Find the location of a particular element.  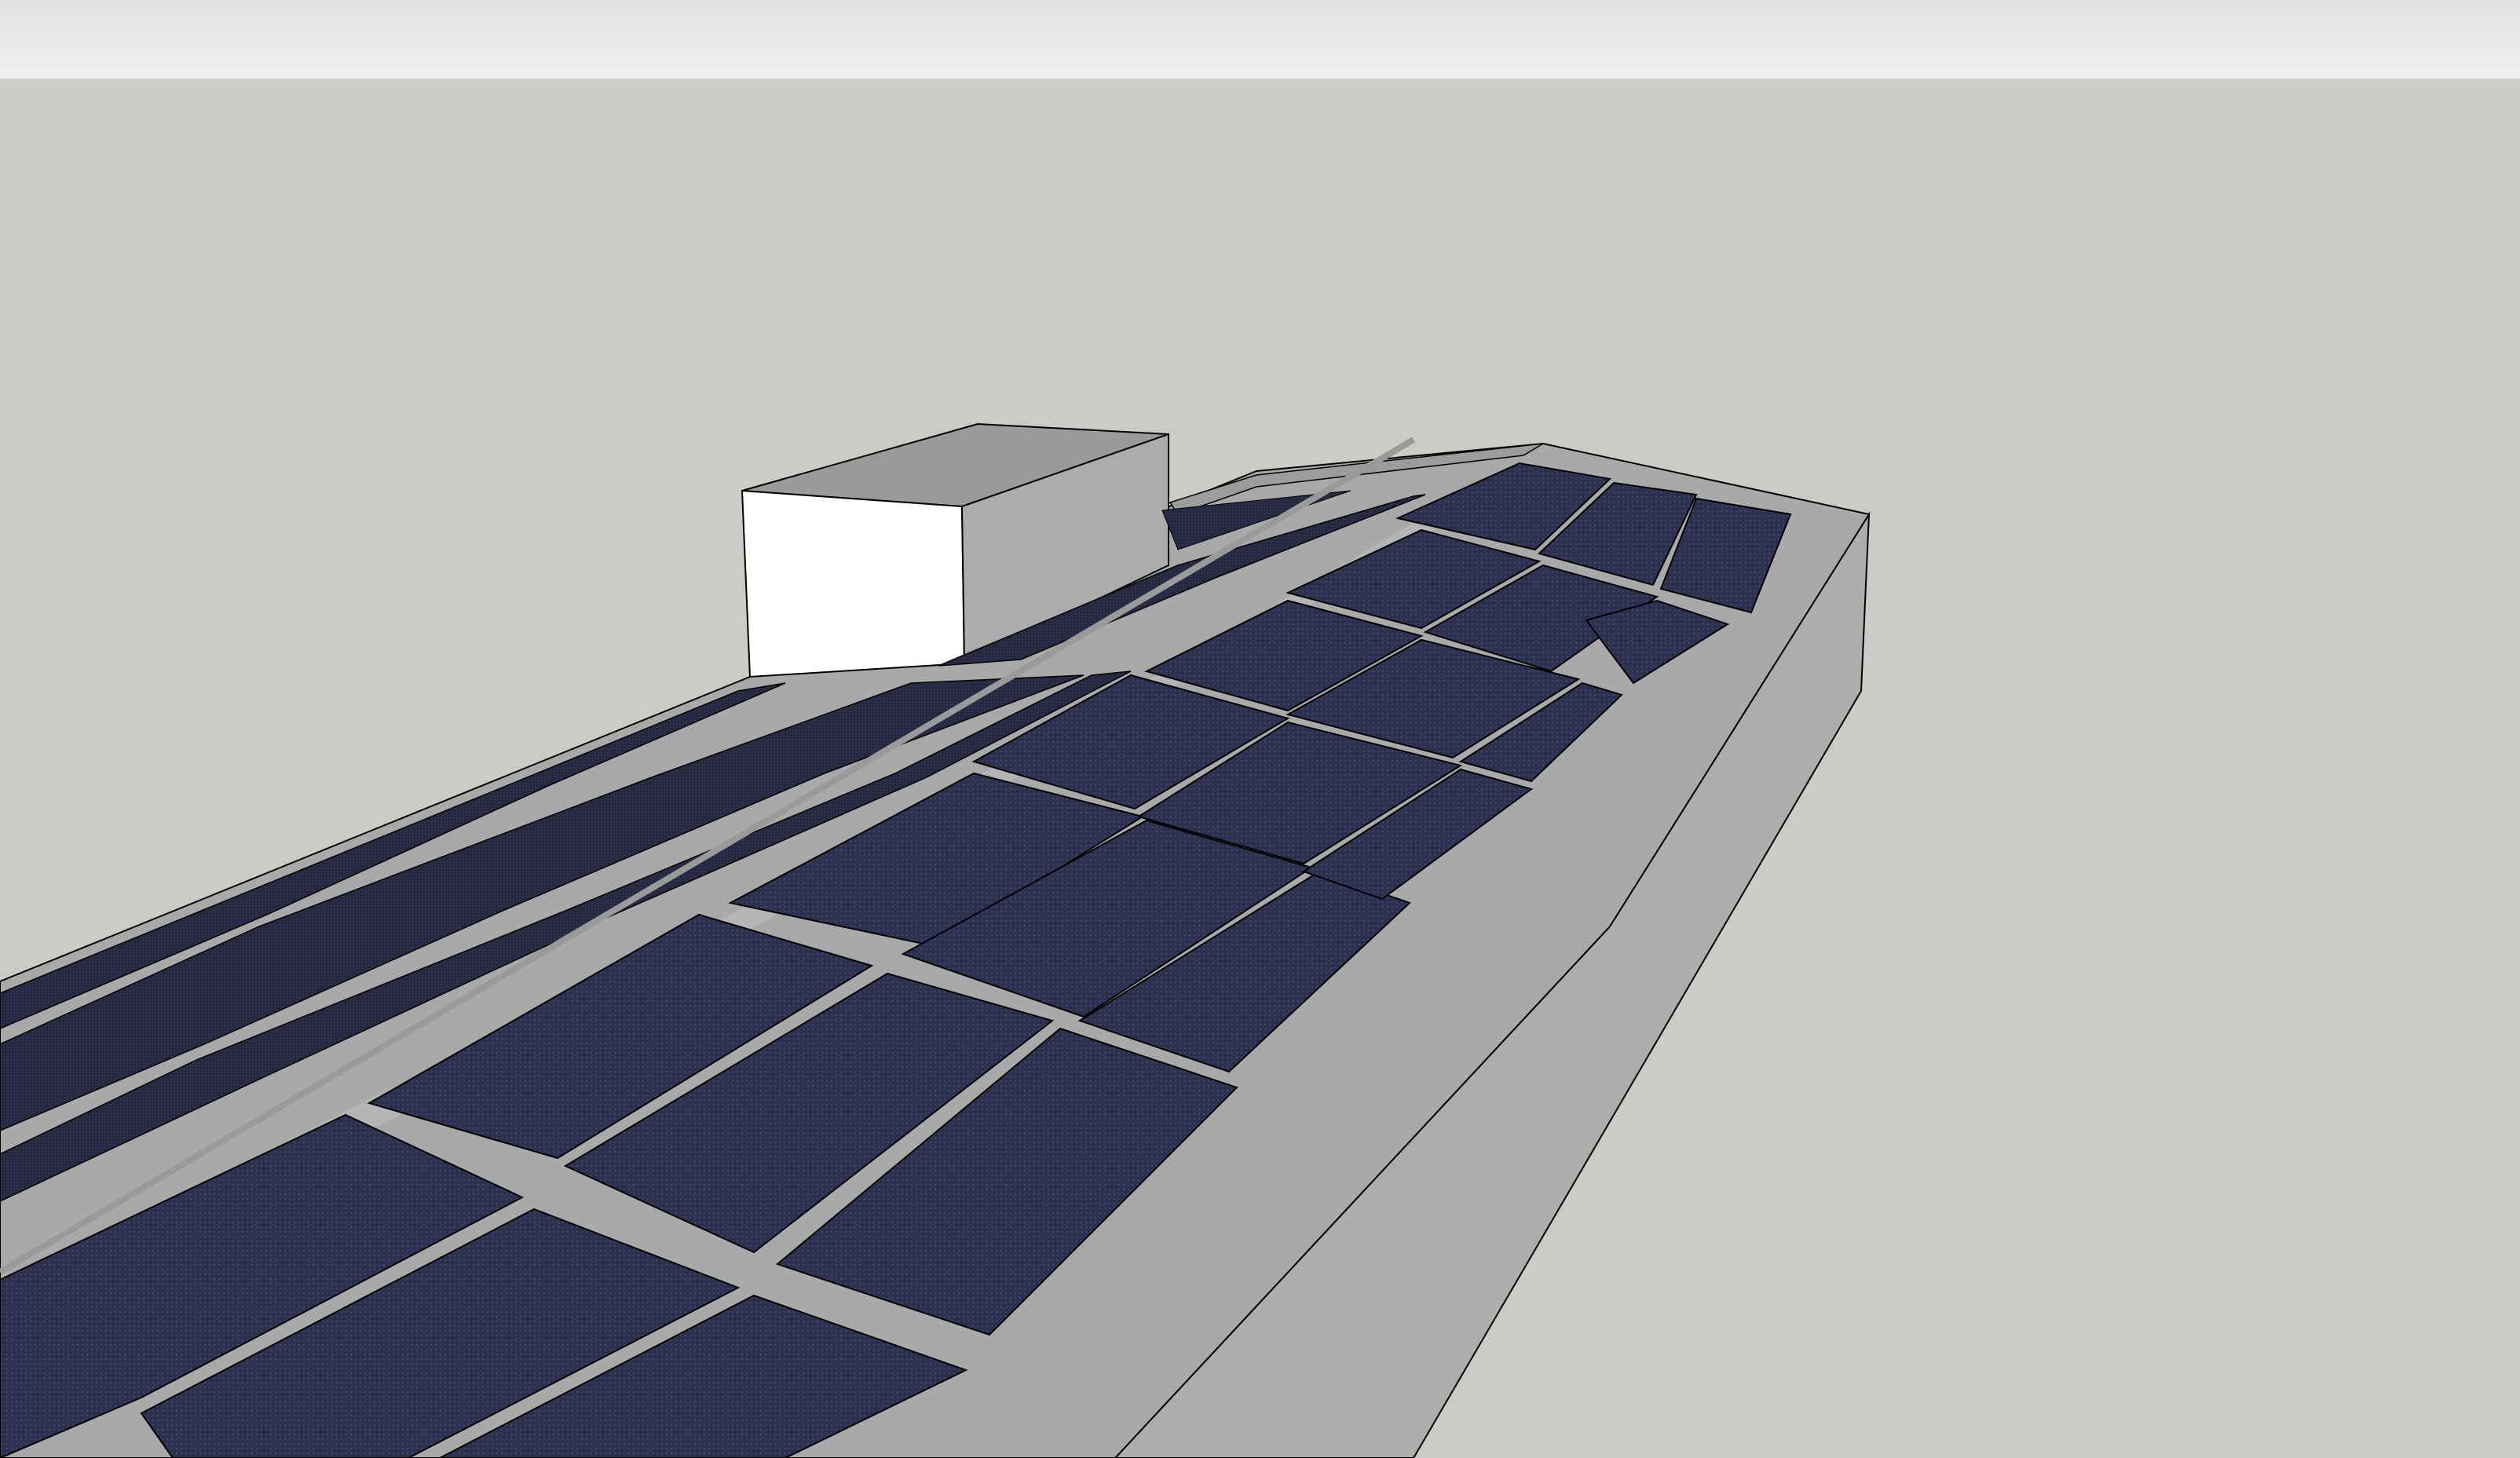

rooftop-unit-front is located at coordinates (853, 583).